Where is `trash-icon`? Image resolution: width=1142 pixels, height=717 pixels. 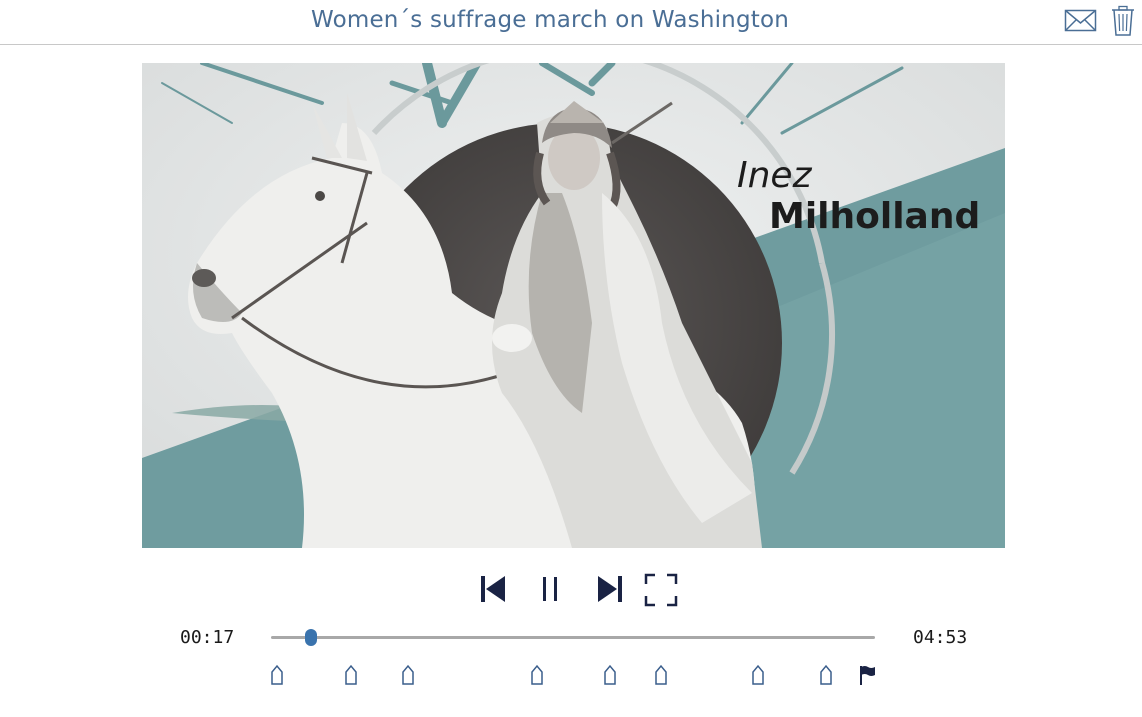 trash-icon is located at coordinates (1123, 23).